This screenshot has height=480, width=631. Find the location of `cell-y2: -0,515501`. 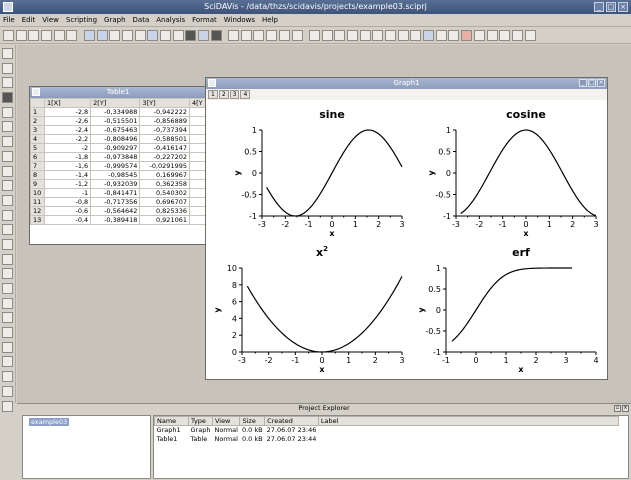

cell-y2: -0,515501 is located at coordinates (115, 121).